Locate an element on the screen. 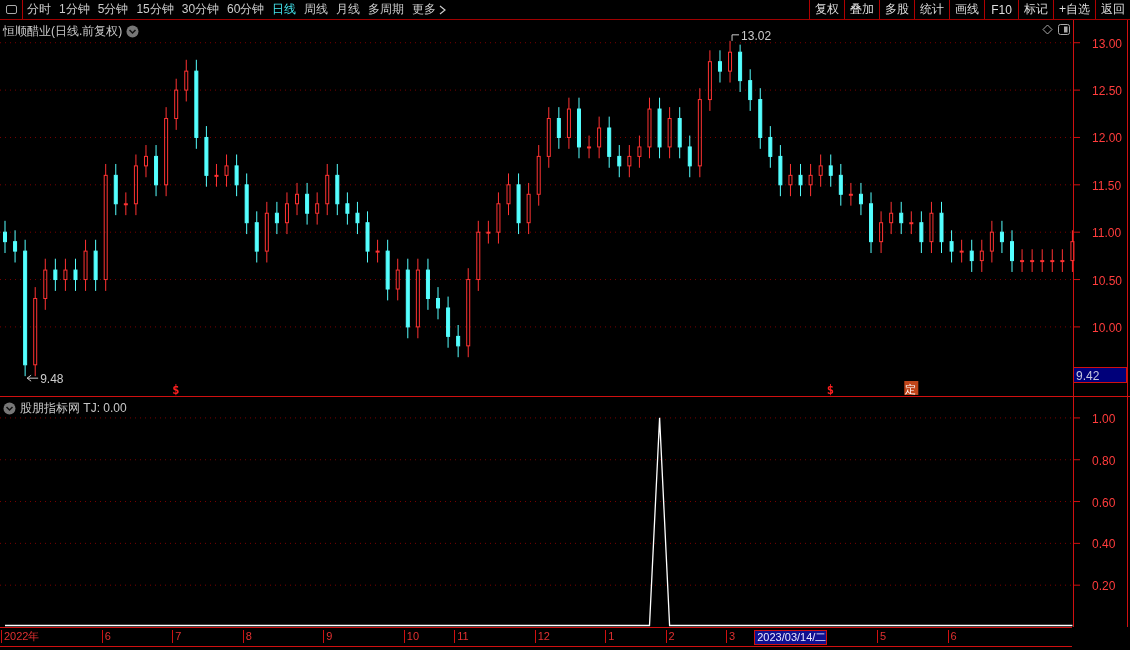 This screenshot has width=1130, height=650. panel-toggle-icon is located at coordinates (1064, 29).